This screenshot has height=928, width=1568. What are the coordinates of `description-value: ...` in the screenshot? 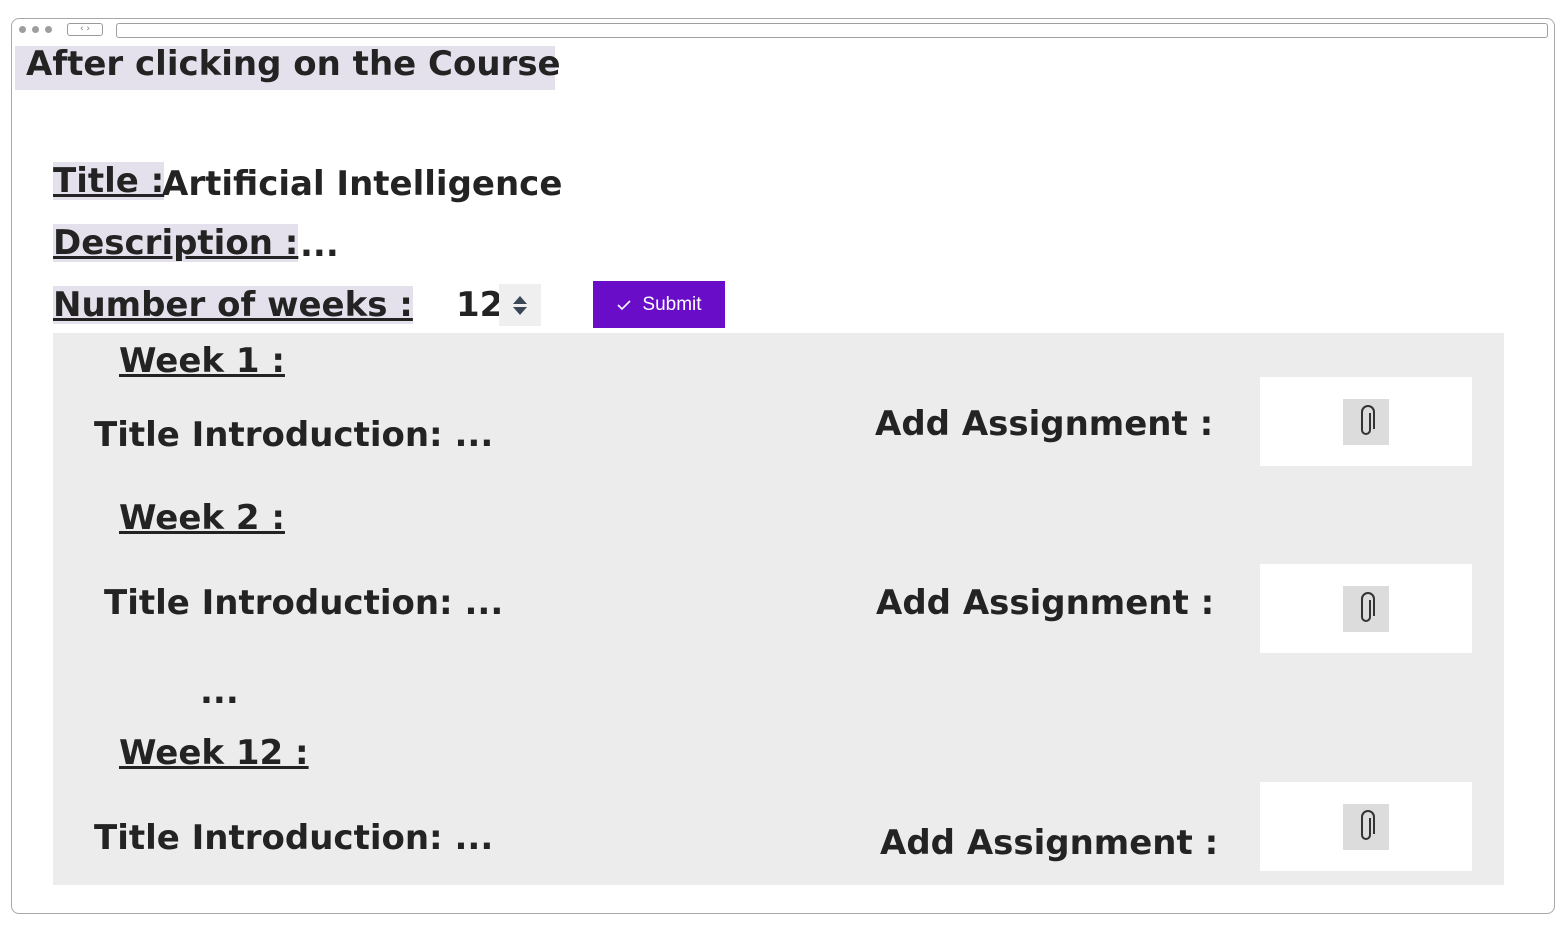 It's located at (319, 245).